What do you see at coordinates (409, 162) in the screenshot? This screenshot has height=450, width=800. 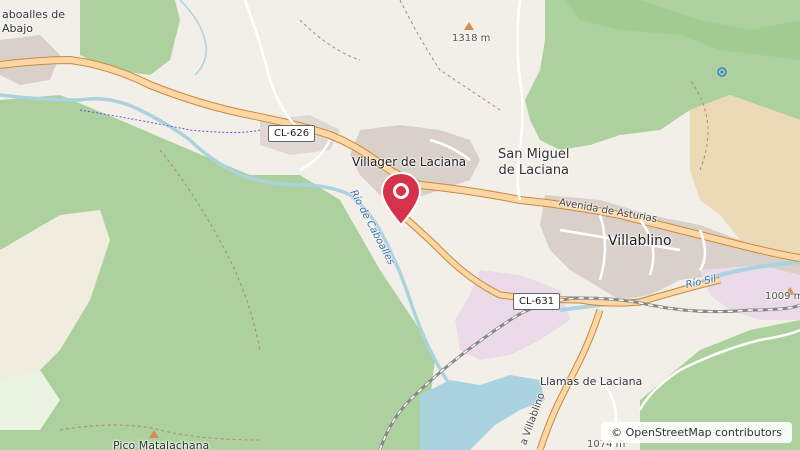 I see `place-label-villager: Villager de Laciana` at bounding box center [409, 162].